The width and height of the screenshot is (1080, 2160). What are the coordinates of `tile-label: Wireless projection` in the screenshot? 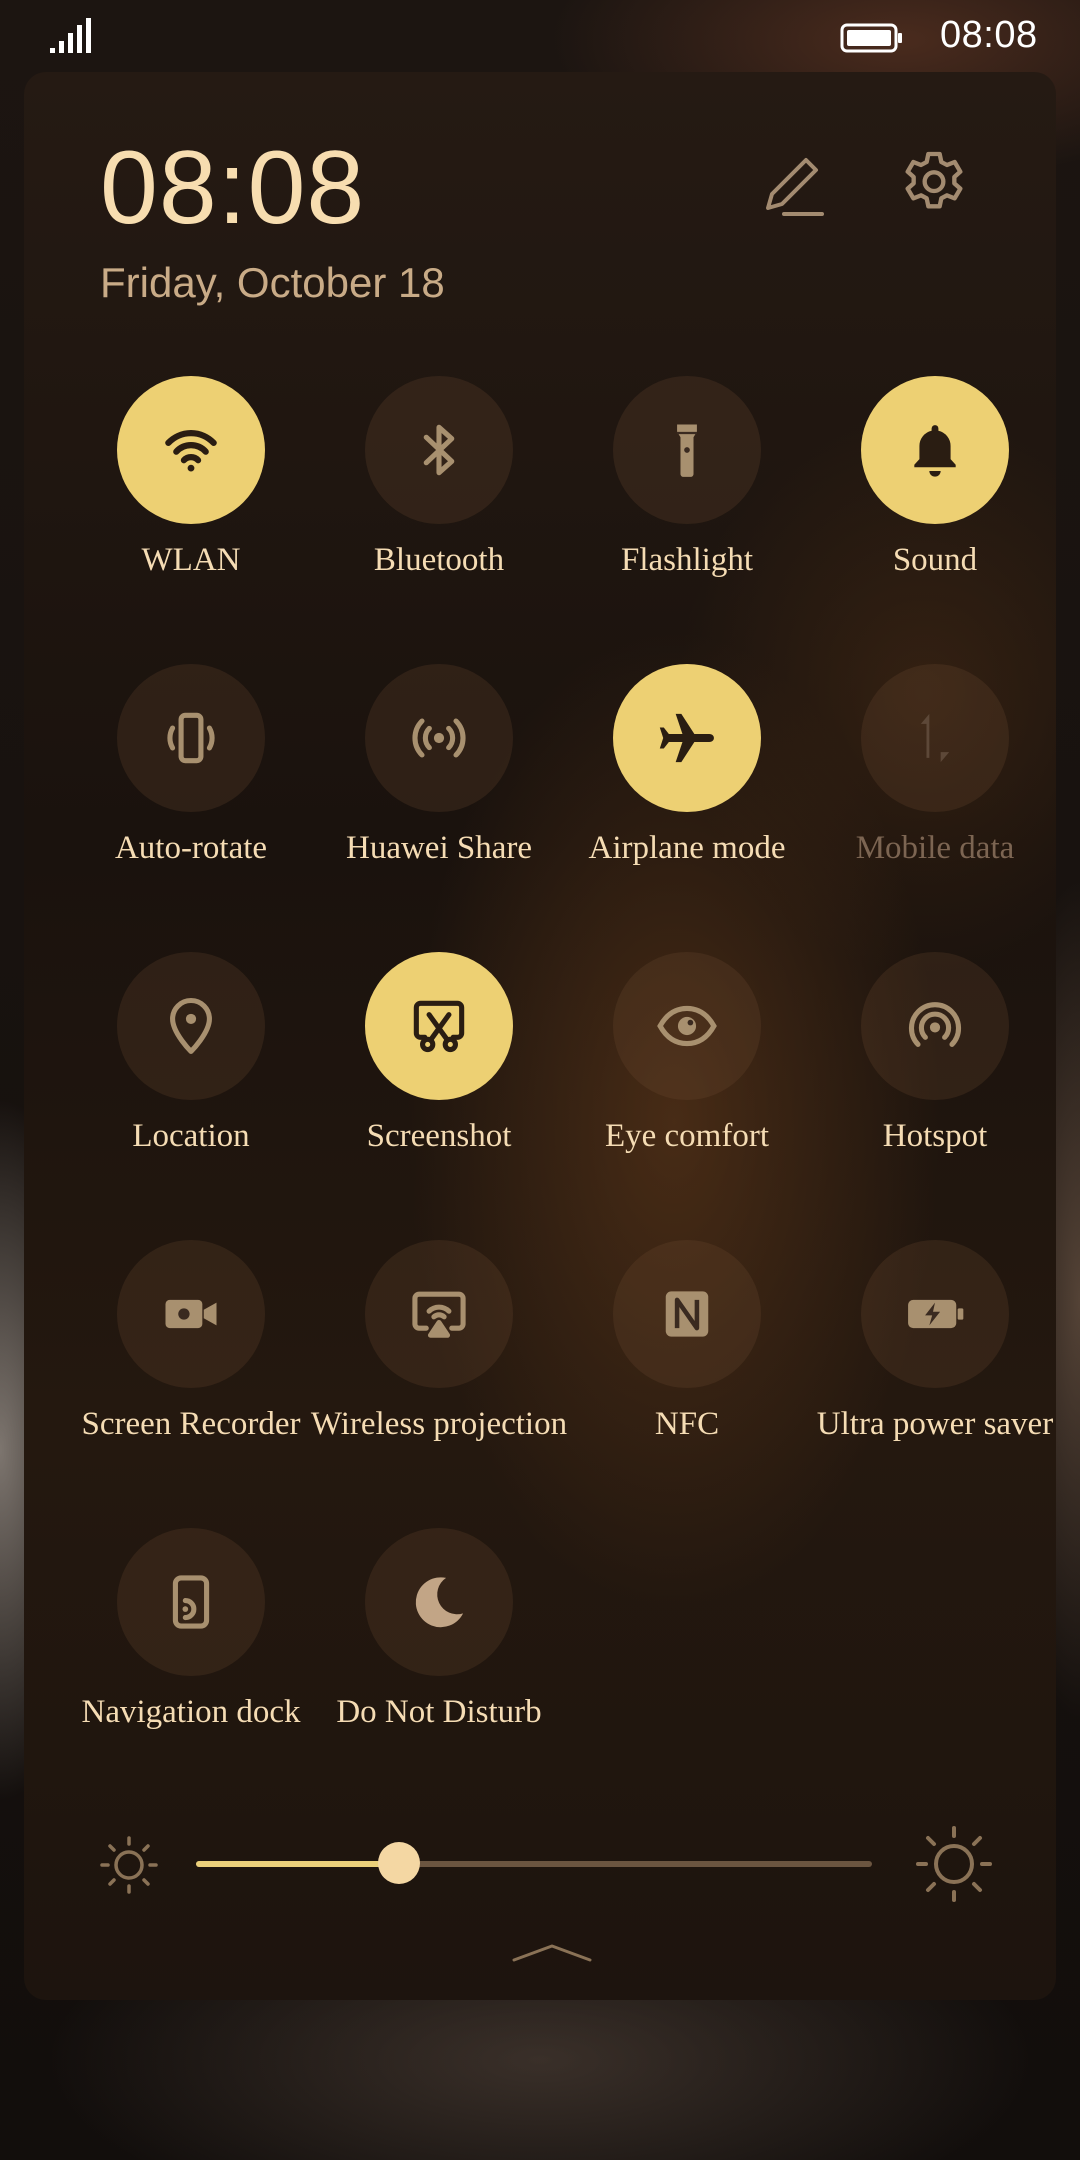 It's located at (439, 1424).